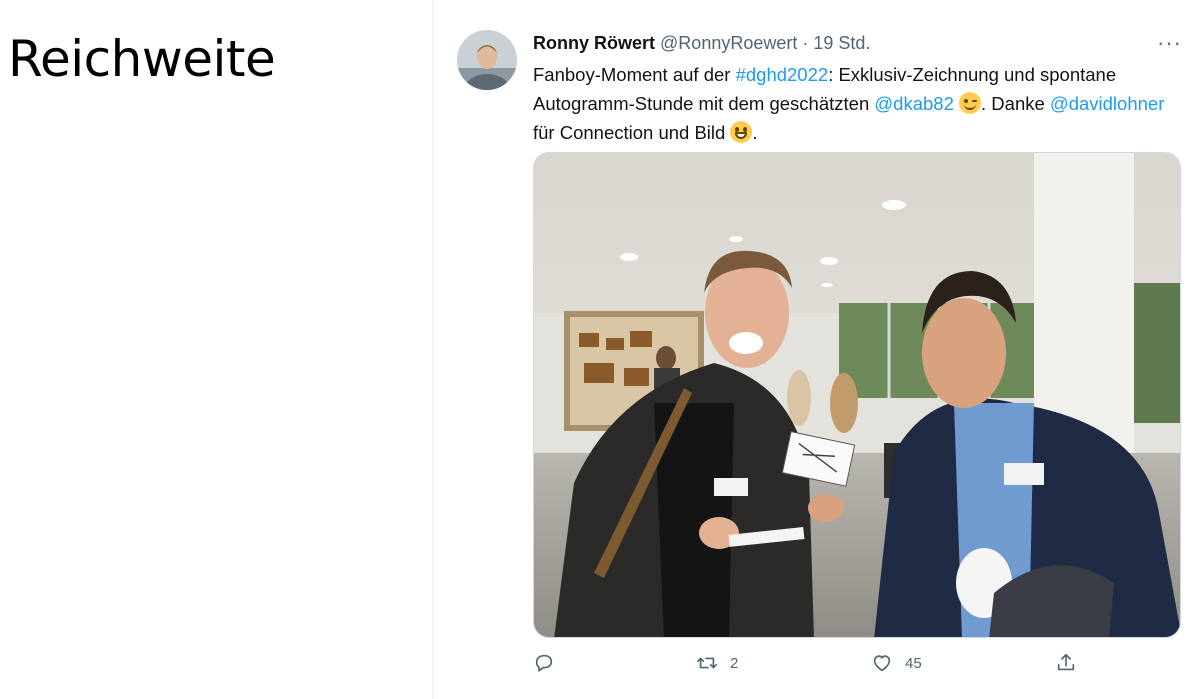 This screenshot has height=699, width=1200. What do you see at coordinates (857, 667) in the screenshot?
I see `tweet-actions: 2 45` at bounding box center [857, 667].